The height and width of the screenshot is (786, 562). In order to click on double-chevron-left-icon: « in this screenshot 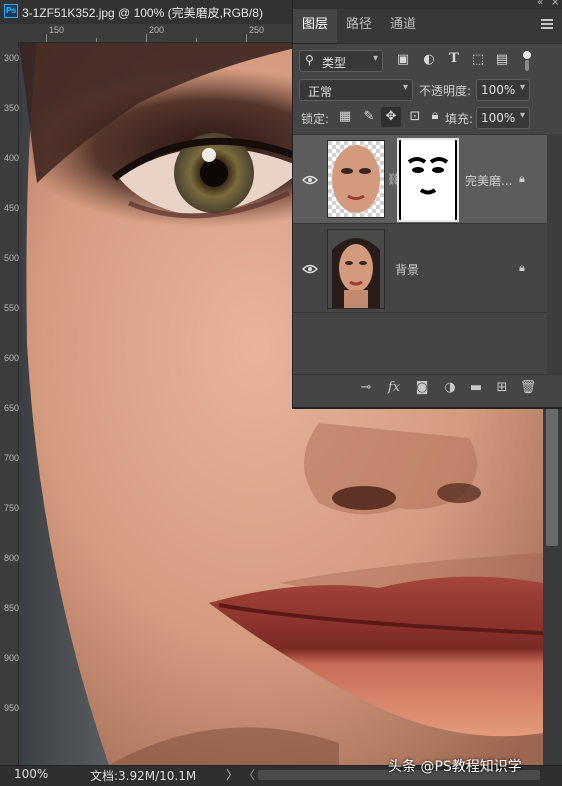, I will do `click(540, 4)`.